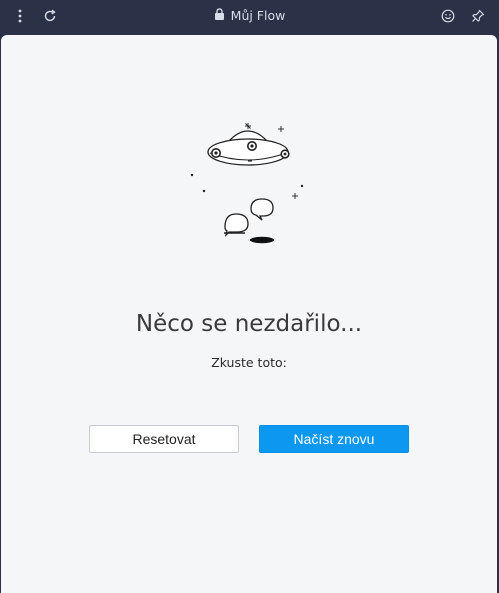  What do you see at coordinates (249, 362) in the screenshot?
I see `error-subtext: Zkuste toto:` at bounding box center [249, 362].